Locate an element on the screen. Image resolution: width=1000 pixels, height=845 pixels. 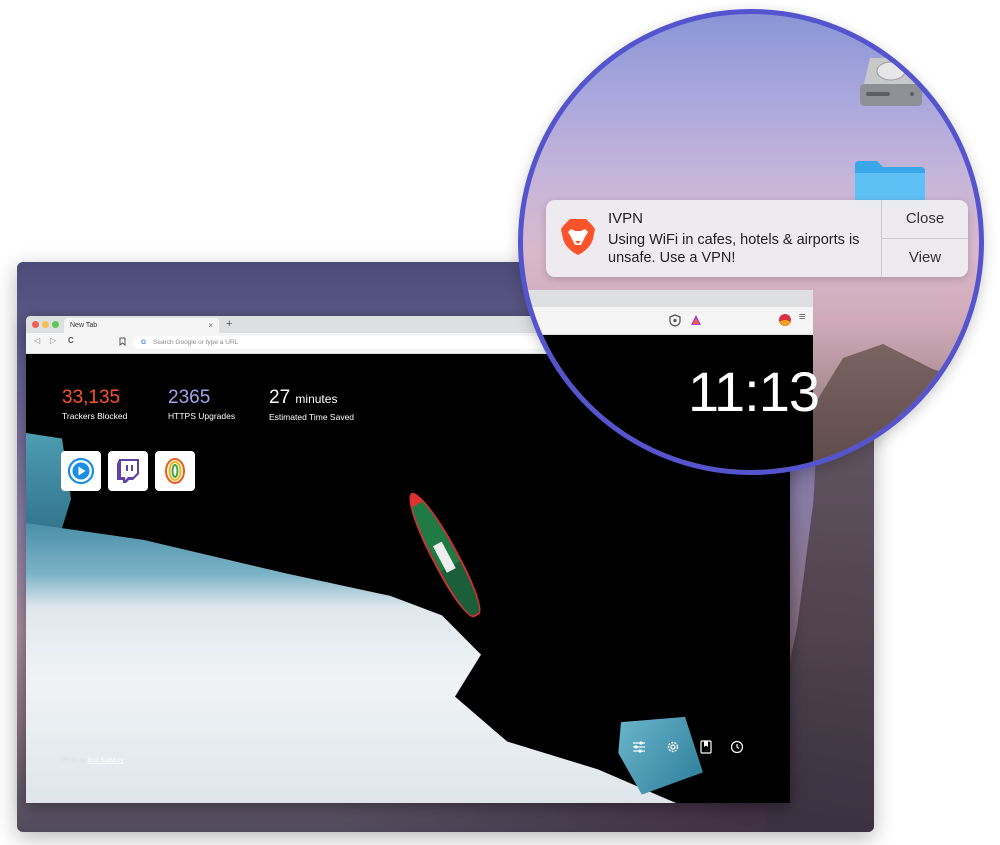
address-bar: G Search Google or type a URL is located at coordinates (343, 342).